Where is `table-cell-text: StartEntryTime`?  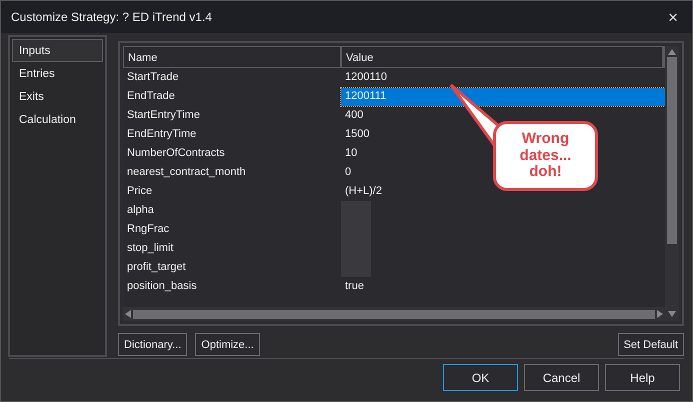 table-cell-text: StartEntryTime is located at coordinates (163, 116).